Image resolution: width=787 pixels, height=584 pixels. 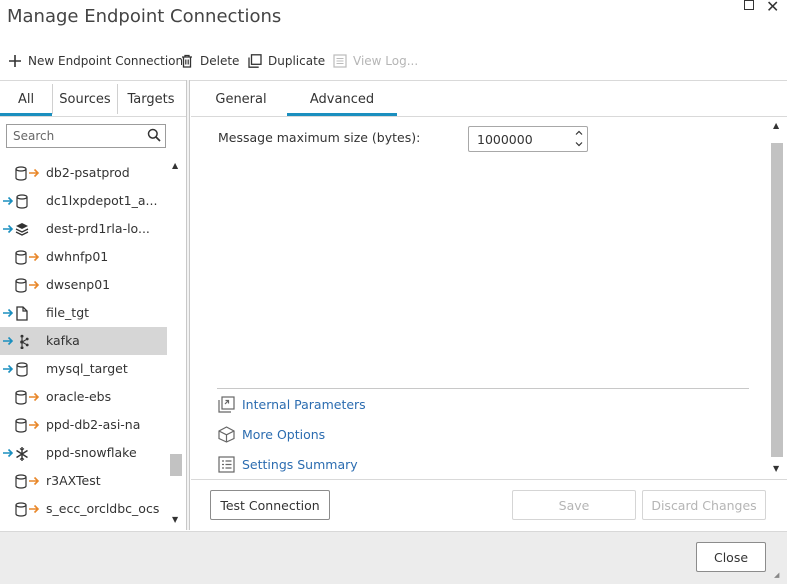 I want to click on max-size-value: 1000000, so click(x=505, y=139).